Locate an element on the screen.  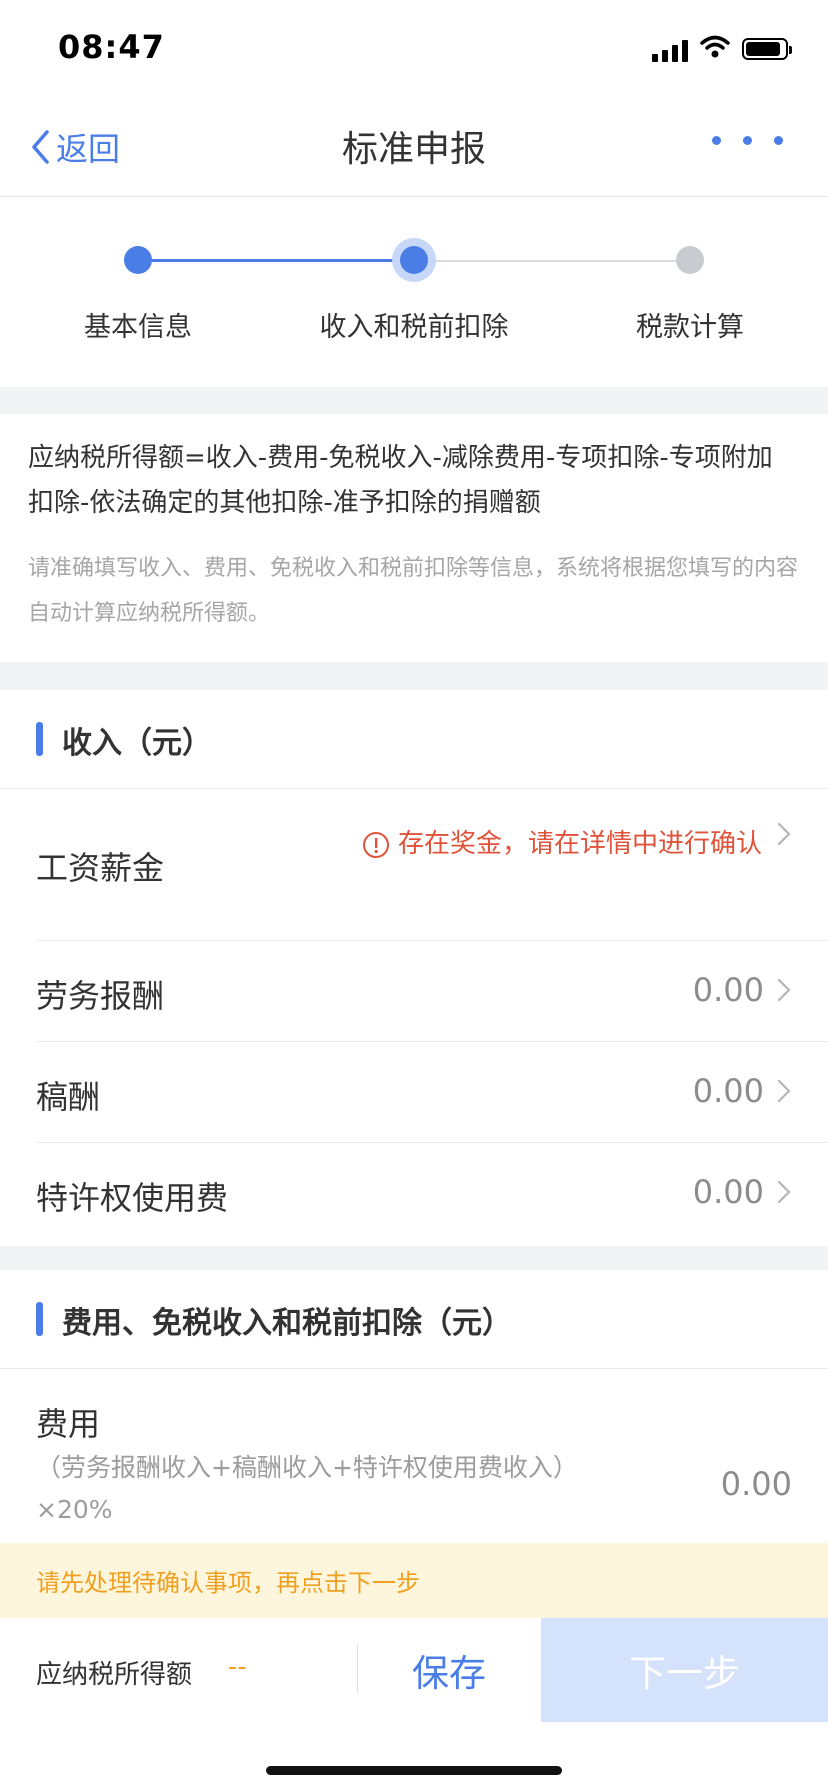
battery-icon is located at coordinates (767, 49).